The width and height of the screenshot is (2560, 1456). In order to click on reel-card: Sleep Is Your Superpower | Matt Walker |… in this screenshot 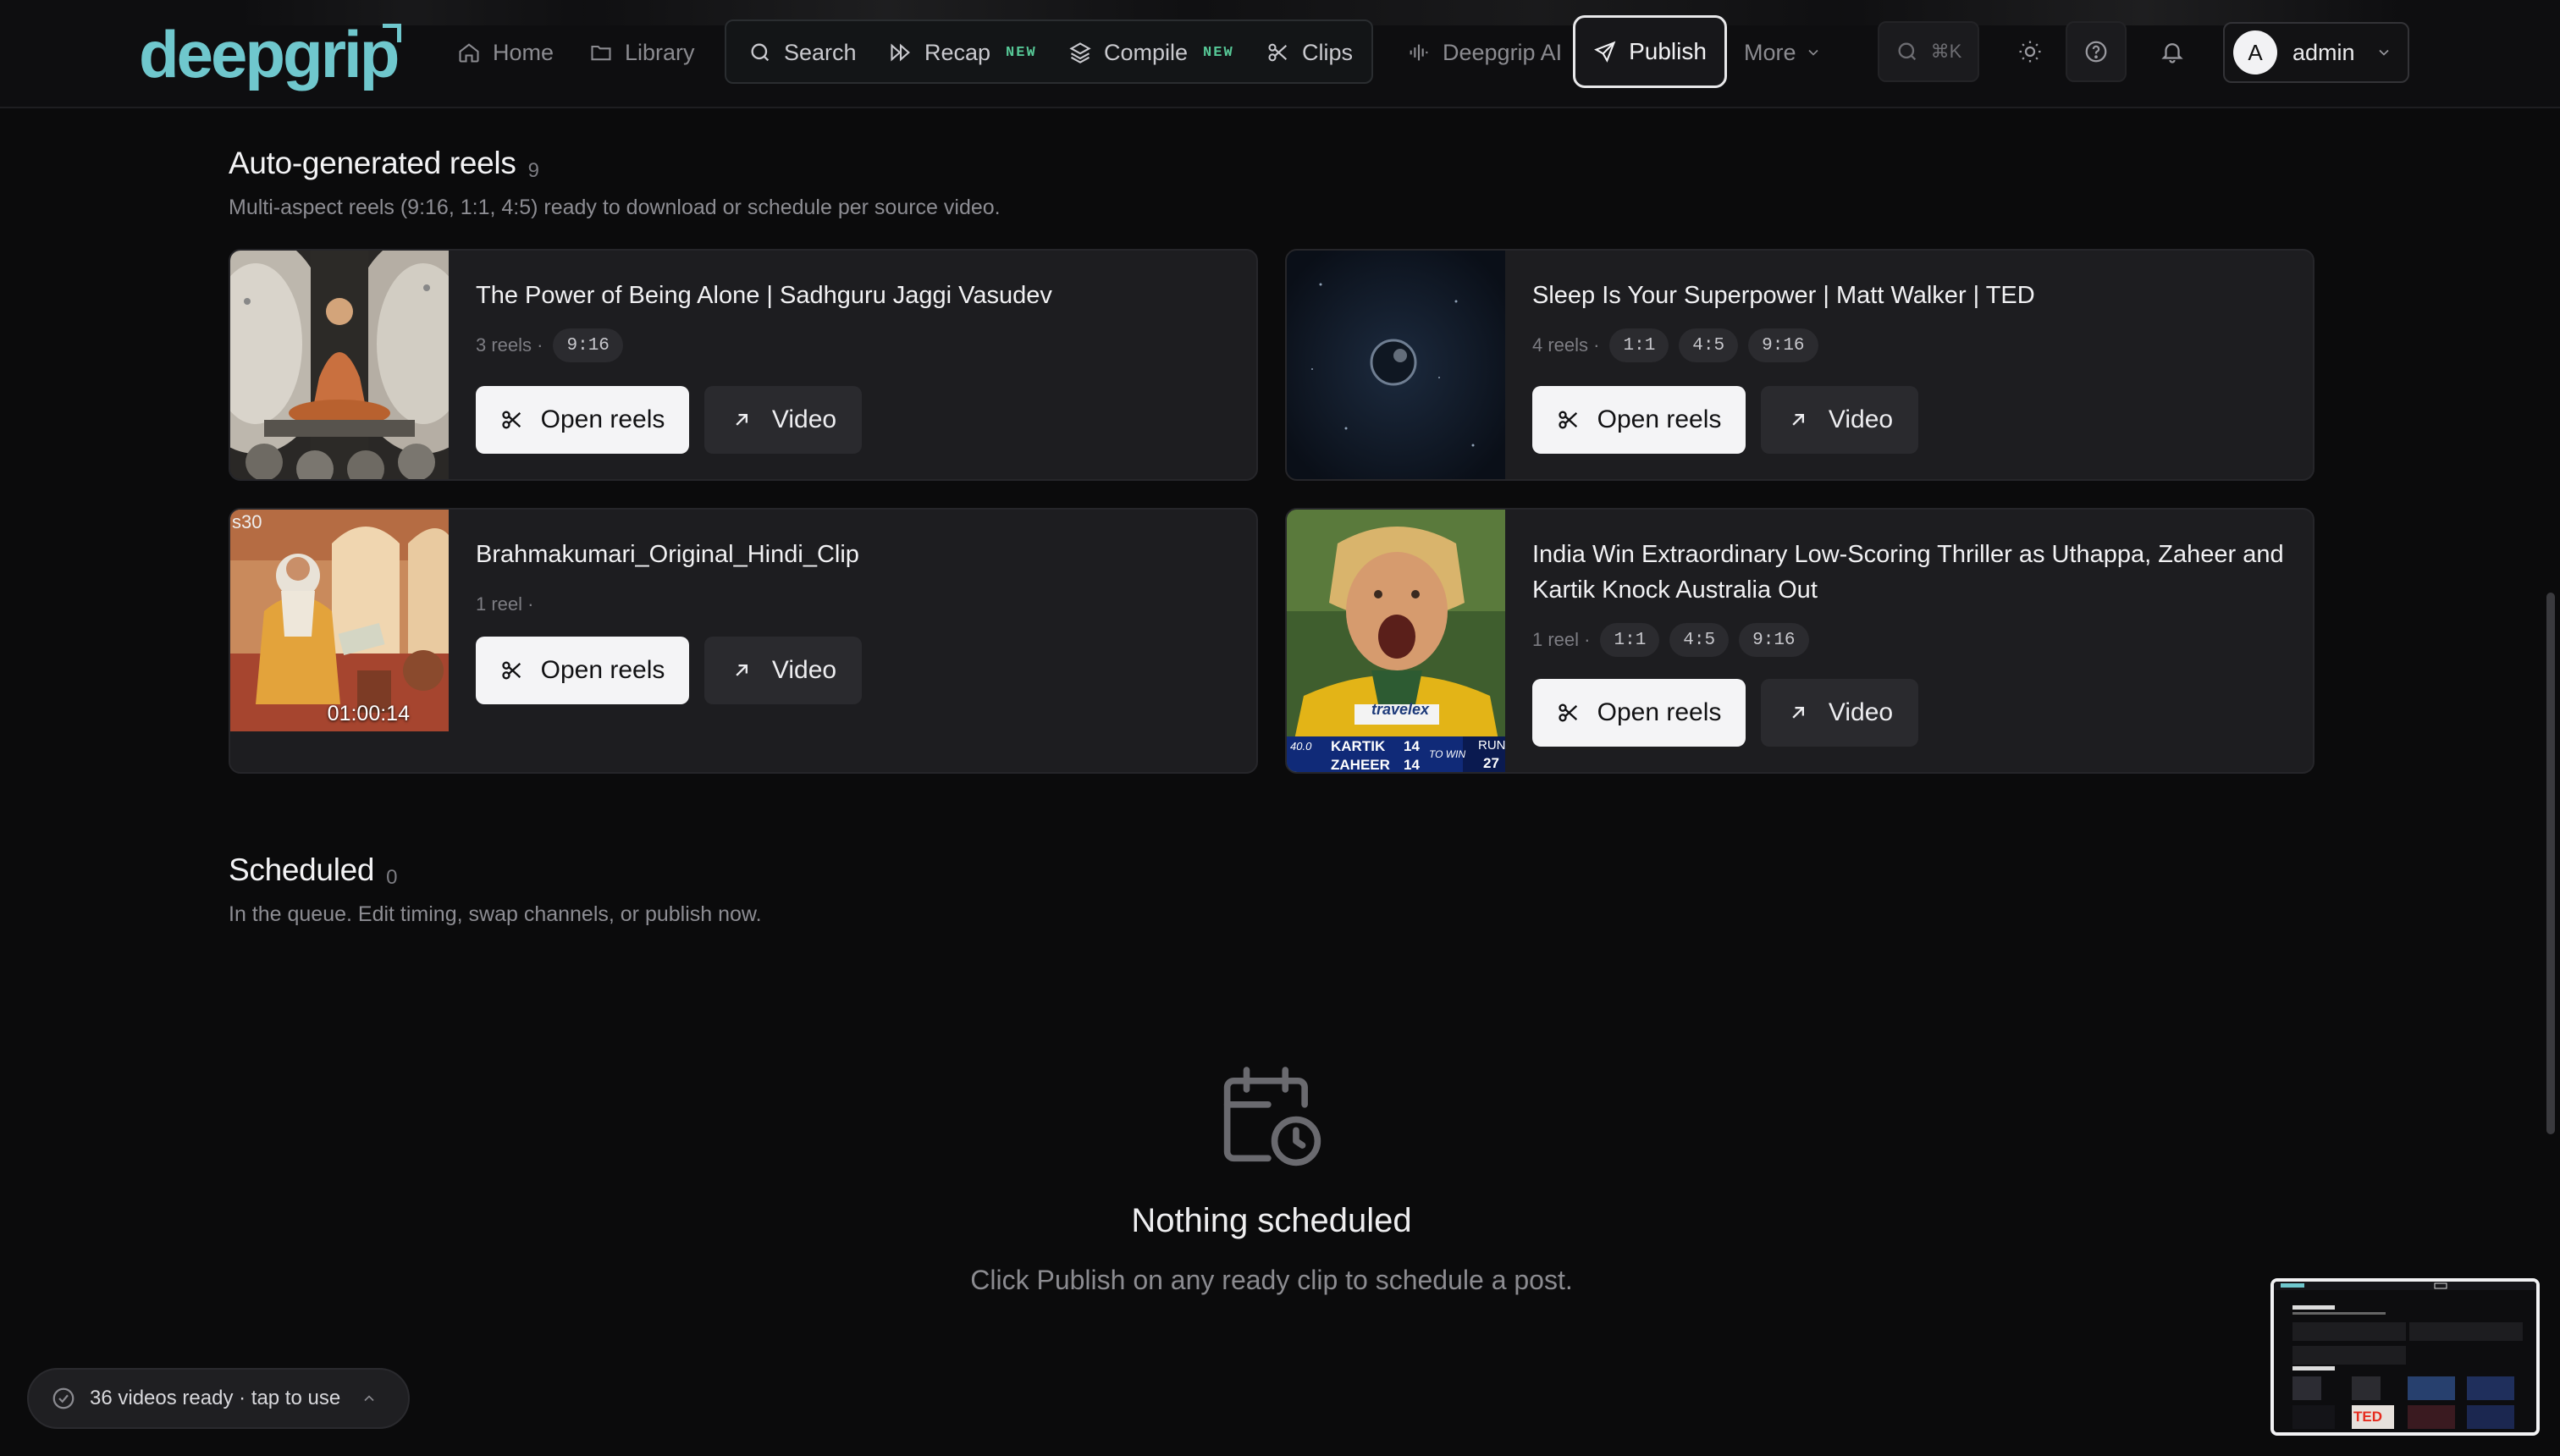, I will do `click(1799, 365)`.